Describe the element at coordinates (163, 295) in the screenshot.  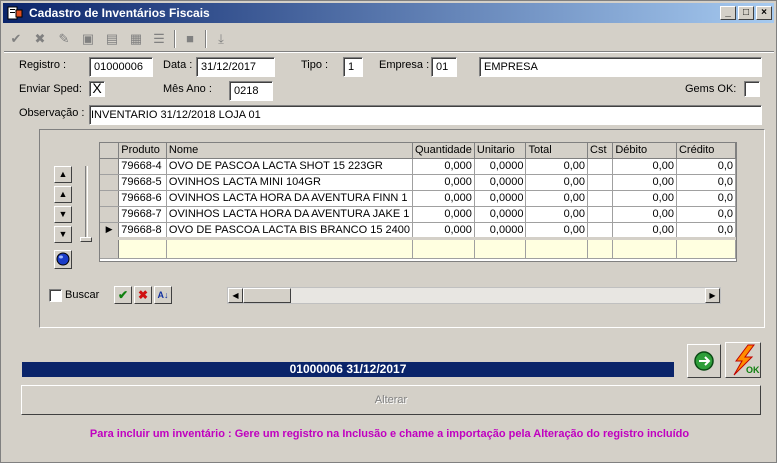
I see `sort-az-icon: A↓` at that location.